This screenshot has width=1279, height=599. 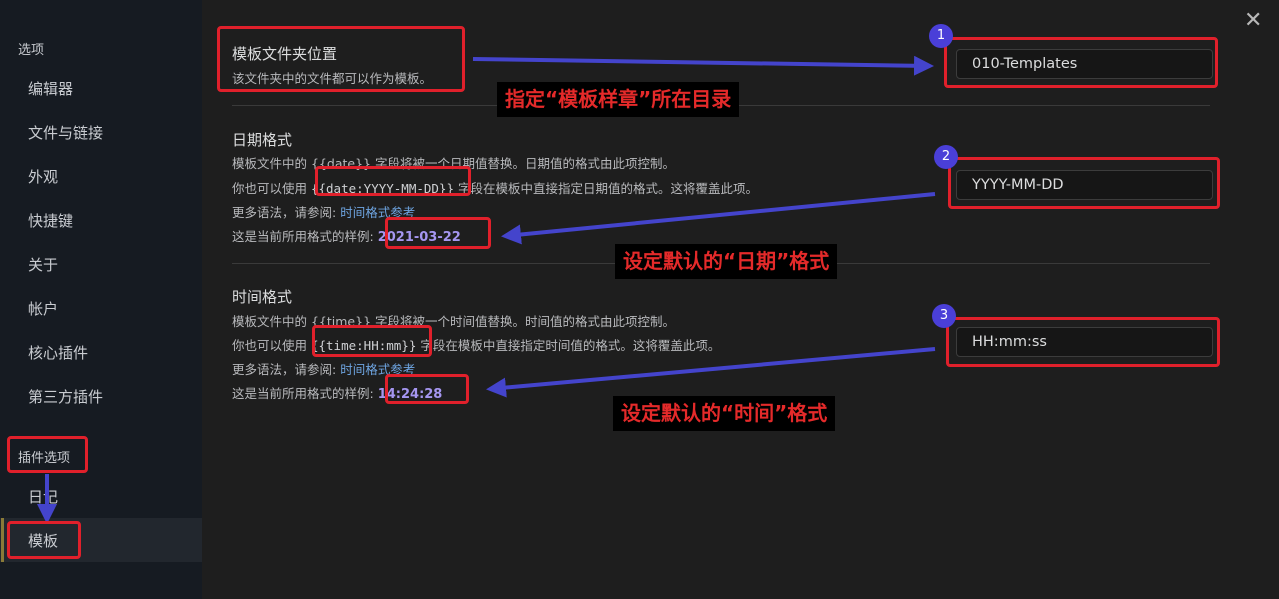 What do you see at coordinates (286, 369) in the screenshot?
I see `time-format-more-prefix: 更多语法，请参阅:` at bounding box center [286, 369].